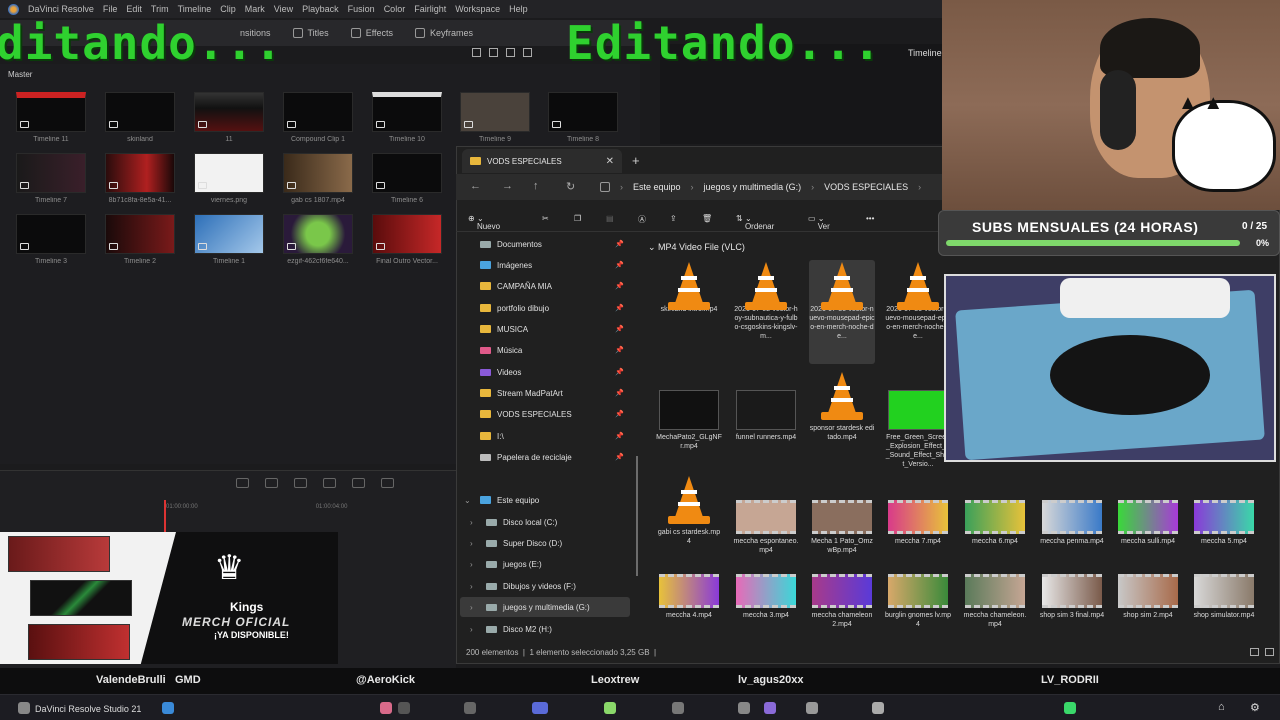 The width and height of the screenshot is (1280, 720). What do you see at coordinates (358, 483) in the screenshot?
I see `overwrite-clip-icon` at bounding box center [358, 483].